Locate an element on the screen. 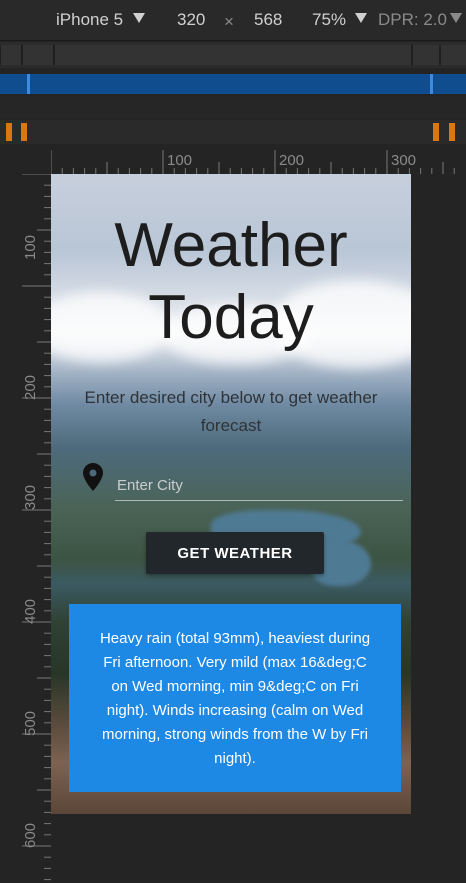 The image size is (466, 883). ruler-label: 500 is located at coordinates (30, 723).